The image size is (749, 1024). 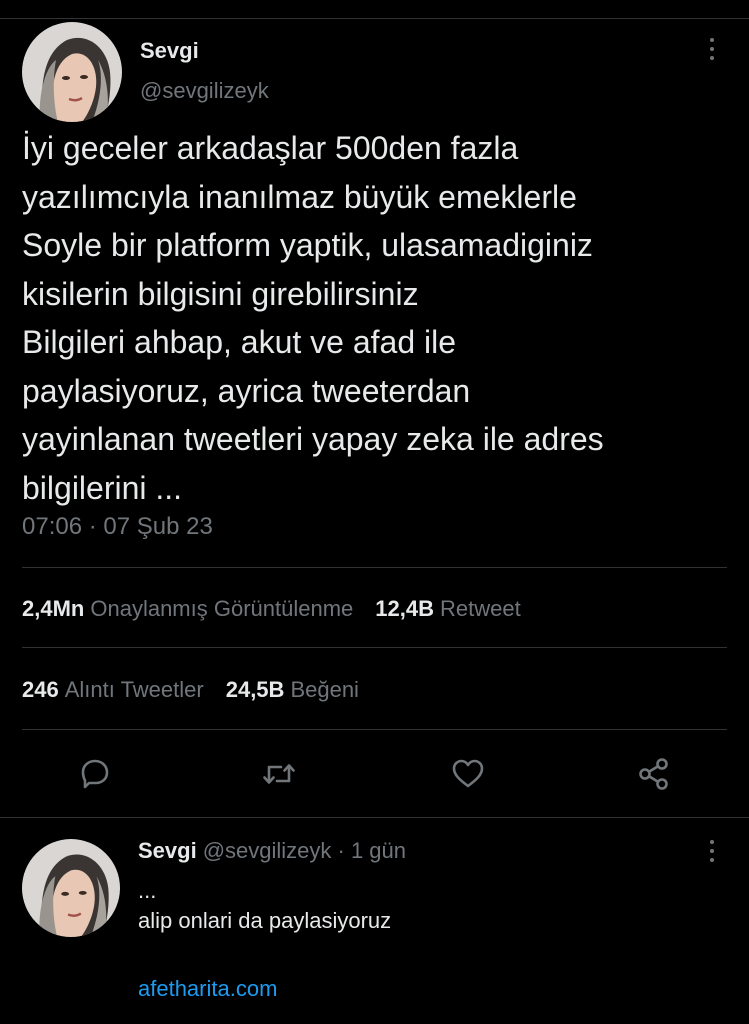 What do you see at coordinates (304, 850) in the screenshot?
I see `reply-handle-time: @sevgilizeyk · 1 gün` at bounding box center [304, 850].